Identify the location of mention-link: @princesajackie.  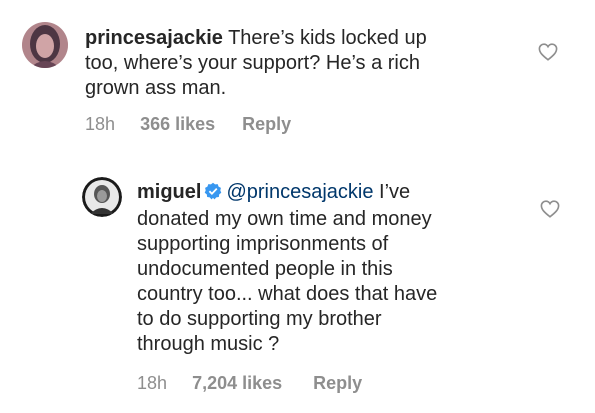
(299, 192).